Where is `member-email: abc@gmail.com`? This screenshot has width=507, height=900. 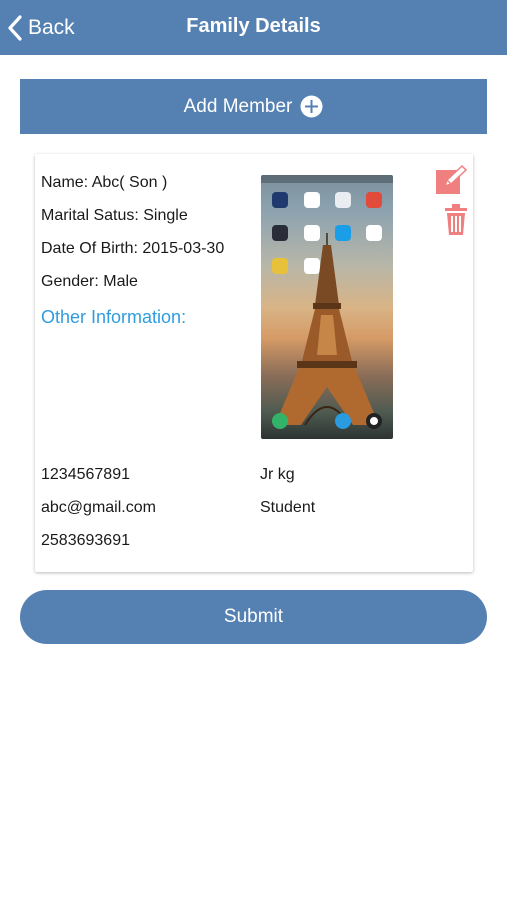
member-email: abc@gmail.com is located at coordinates (98, 507).